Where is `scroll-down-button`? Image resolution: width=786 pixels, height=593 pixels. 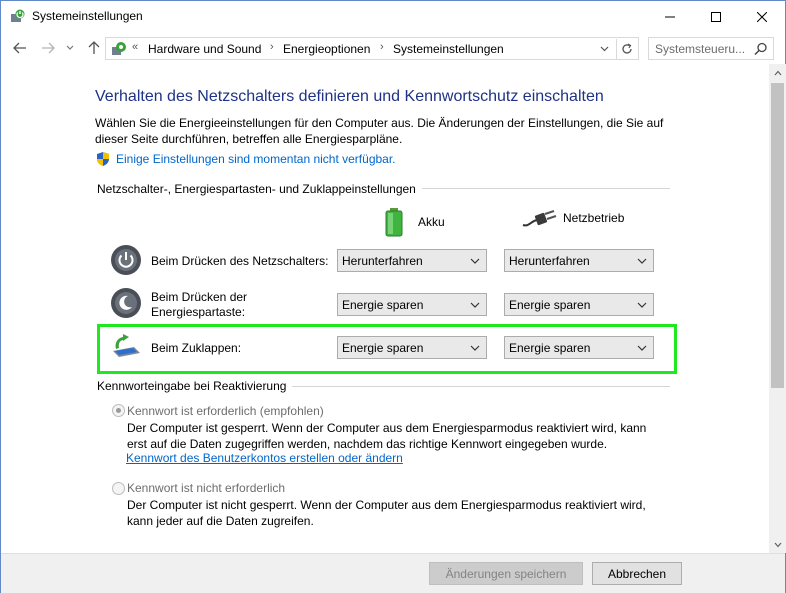
scroll-down-button is located at coordinates (777, 544).